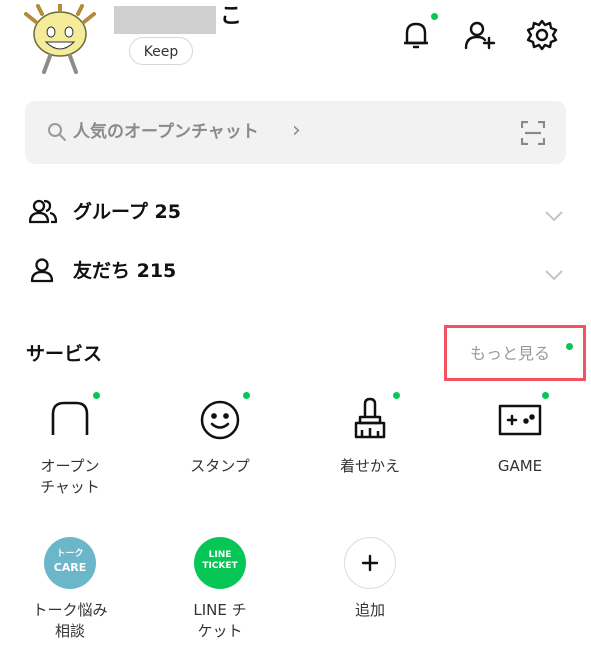 The image size is (591, 670). What do you see at coordinates (220, 466) in the screenshot?
I see `service-label: スタンプ` at bounding box center [220, 466].